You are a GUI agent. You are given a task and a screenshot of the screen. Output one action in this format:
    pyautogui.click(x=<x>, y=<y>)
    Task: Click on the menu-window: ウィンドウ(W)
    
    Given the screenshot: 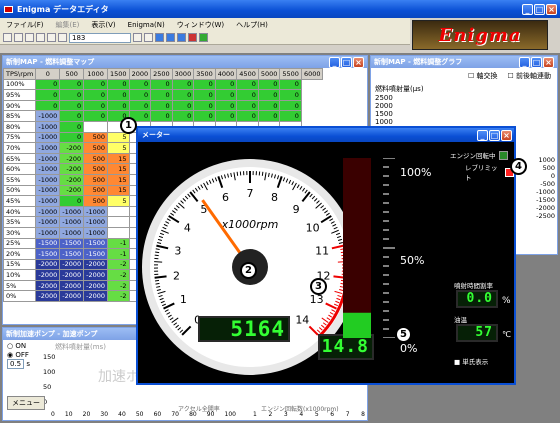 What is the action you would take?
    pyautogui.click(x=200, y=25)
    